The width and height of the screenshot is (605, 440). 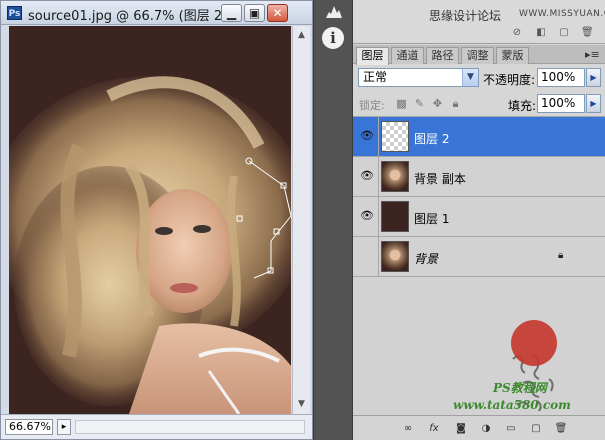 What do you see at coordinates (587, 33) in the screenshot?
I see `trash-icon: 🗑` at bounding box center [587, 33].